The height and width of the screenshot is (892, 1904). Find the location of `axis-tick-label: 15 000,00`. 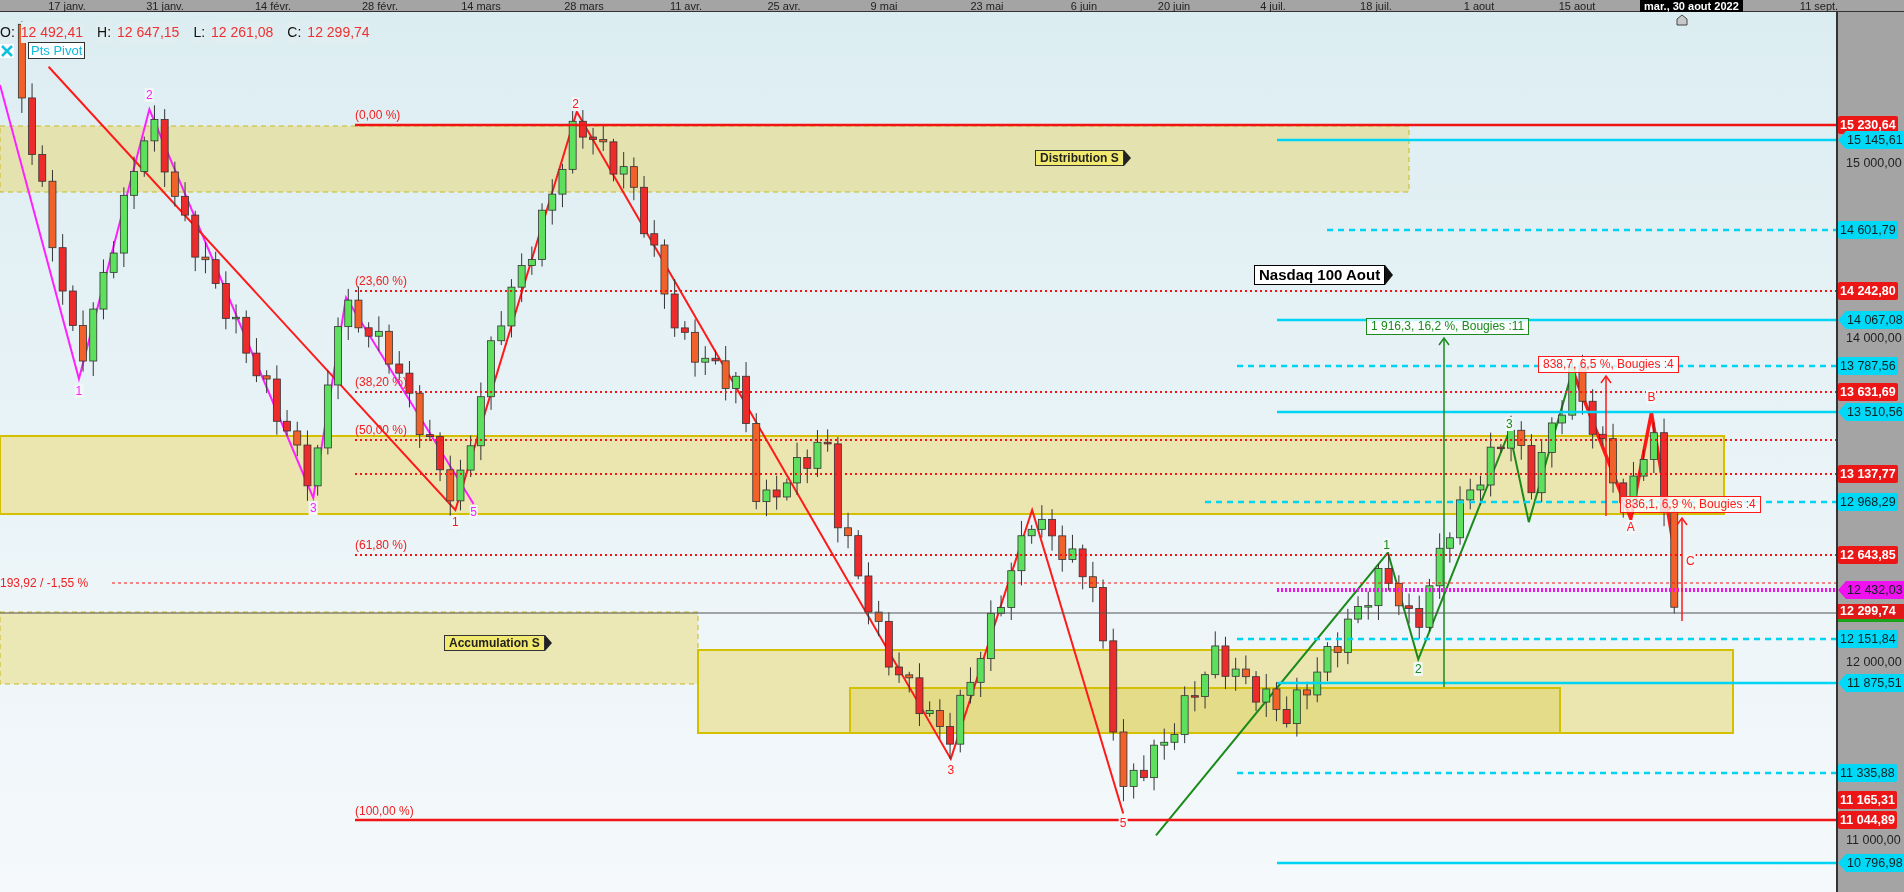

axis-tick-label: 15 000,00 is located at coordinates (1873, 163).